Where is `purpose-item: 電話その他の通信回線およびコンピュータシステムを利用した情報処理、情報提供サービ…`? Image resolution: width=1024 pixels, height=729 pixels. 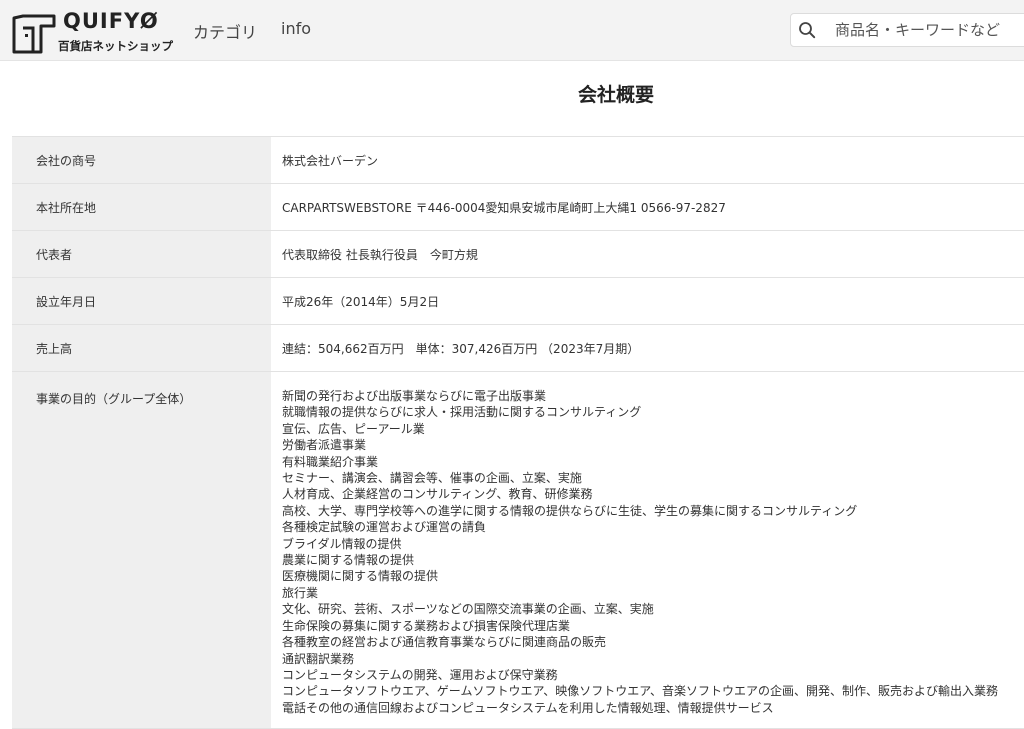
purpose-item: 電話その他の通信回線およびコンピュータシステムを利用した情報処理、情報提供サービ… is located at coordinates (528, 707).